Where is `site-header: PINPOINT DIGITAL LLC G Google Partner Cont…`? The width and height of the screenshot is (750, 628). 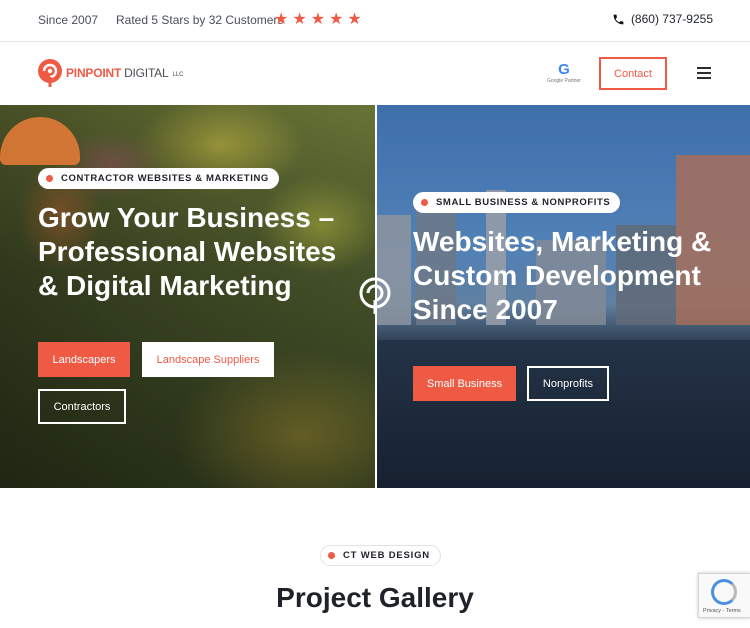
site-header: PINPOINT DIGITAL LLC G Google Partner Cont… is located at coordinates (375, 73).